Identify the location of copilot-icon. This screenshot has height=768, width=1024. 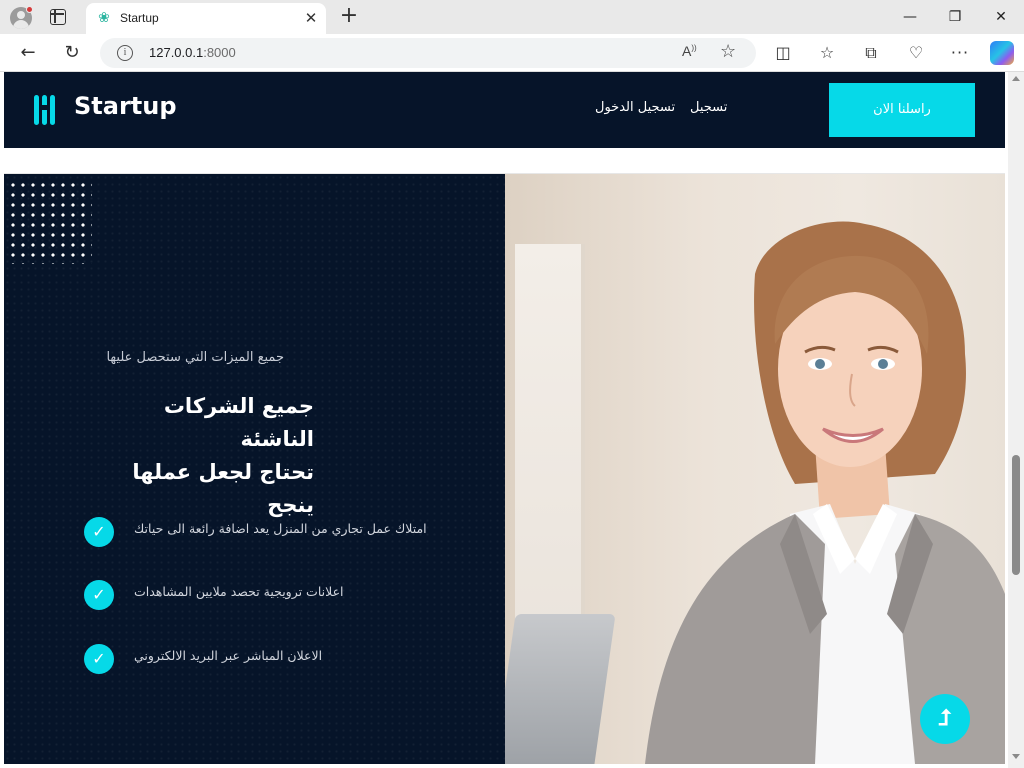
(1002, 53).